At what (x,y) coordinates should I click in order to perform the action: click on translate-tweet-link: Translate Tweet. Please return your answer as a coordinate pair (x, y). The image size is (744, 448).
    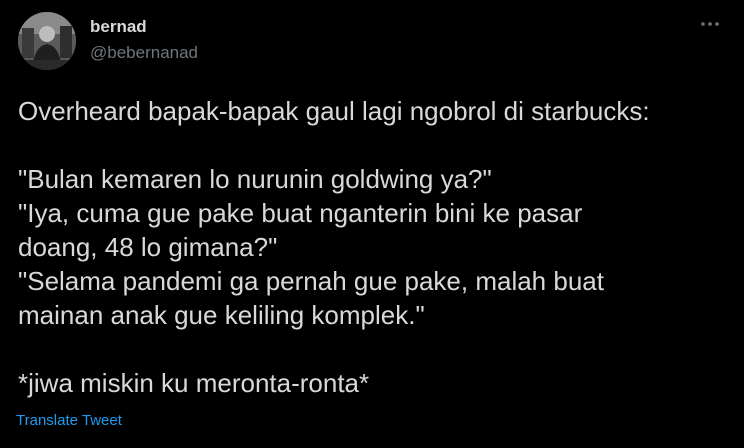
    Looking at the image, I should click on (69, 421).